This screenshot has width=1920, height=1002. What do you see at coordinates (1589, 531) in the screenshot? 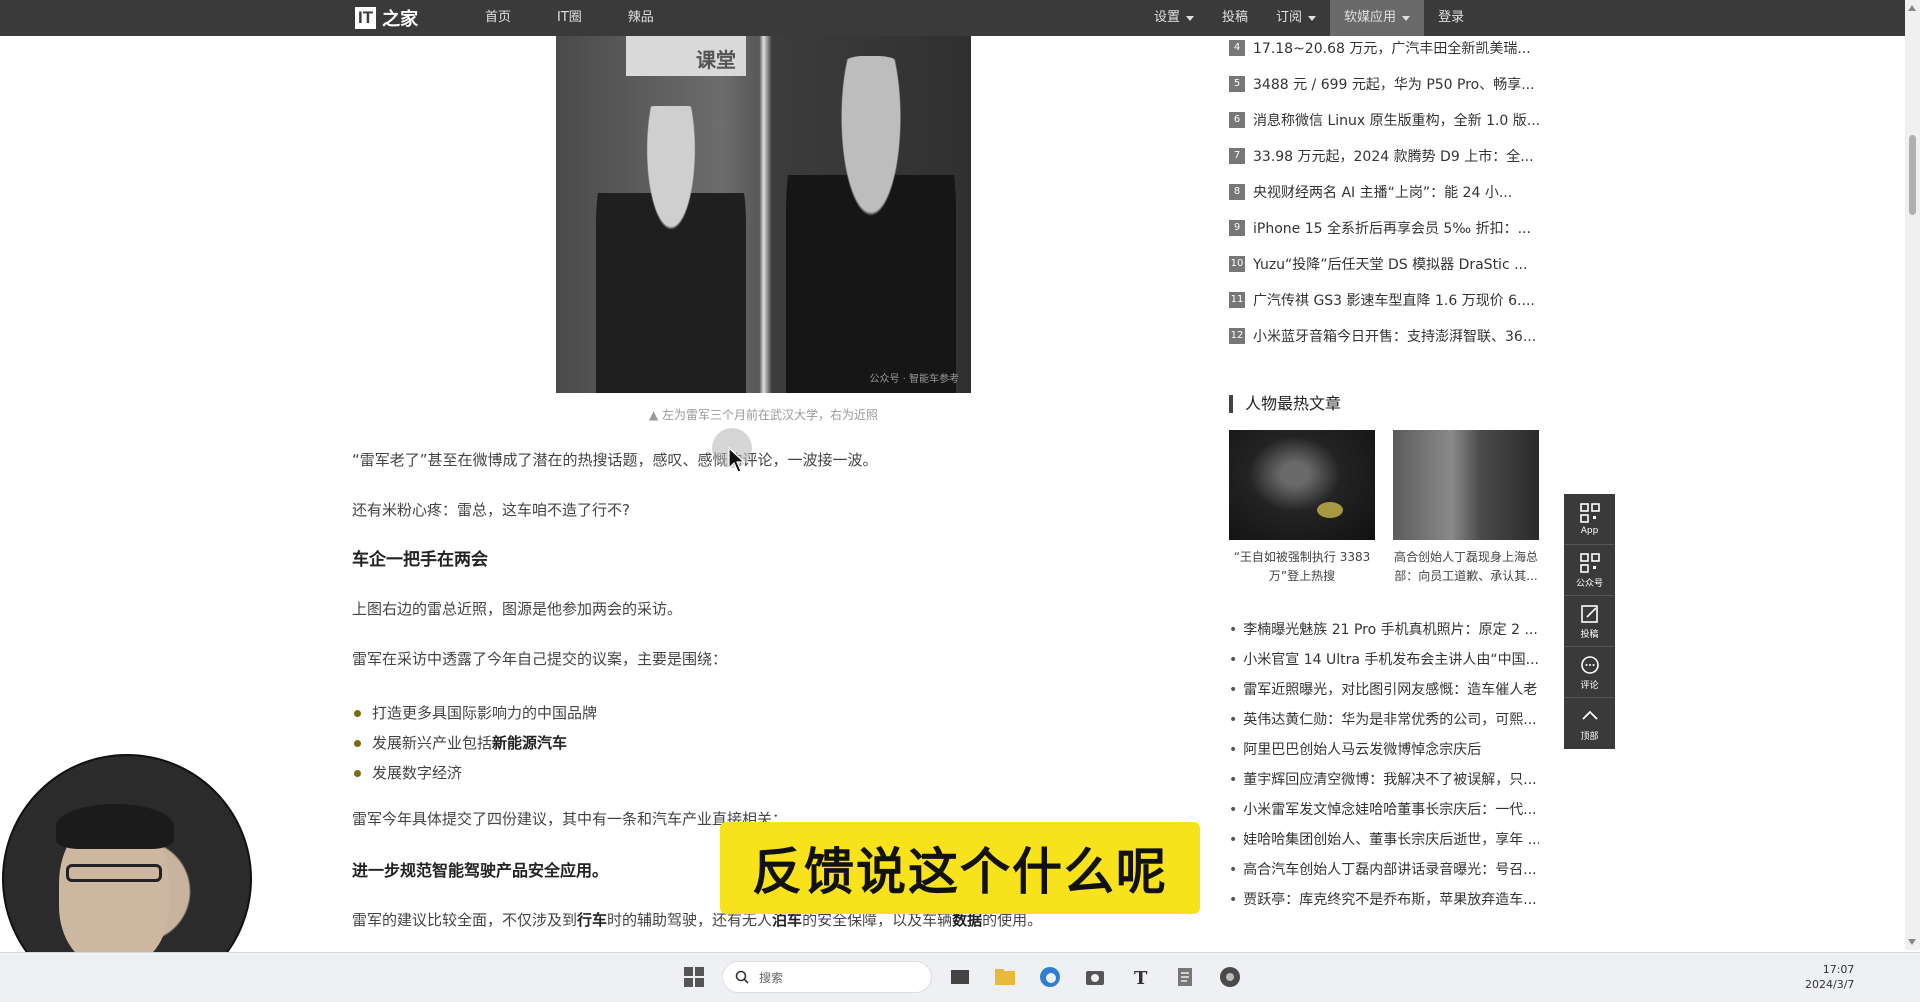
I see `tool-label: App` at bounding box center [1589, 531].